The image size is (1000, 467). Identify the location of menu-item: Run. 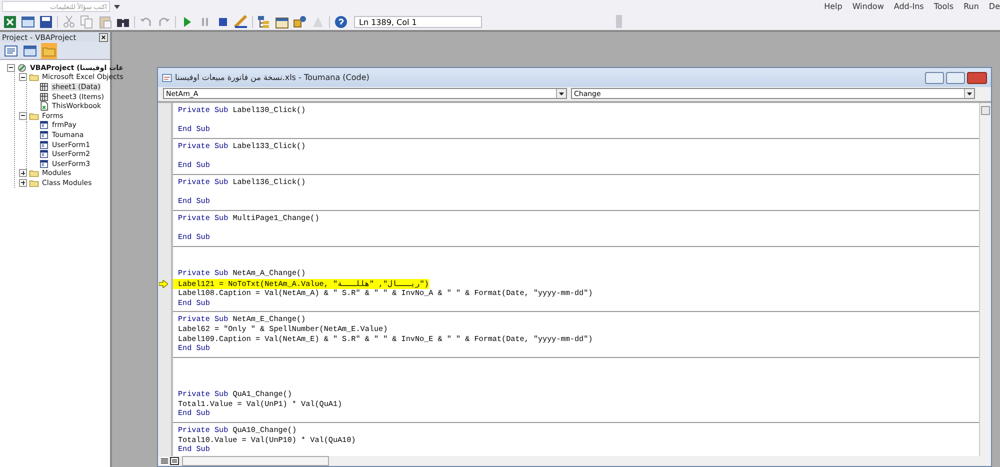
(971, 6).